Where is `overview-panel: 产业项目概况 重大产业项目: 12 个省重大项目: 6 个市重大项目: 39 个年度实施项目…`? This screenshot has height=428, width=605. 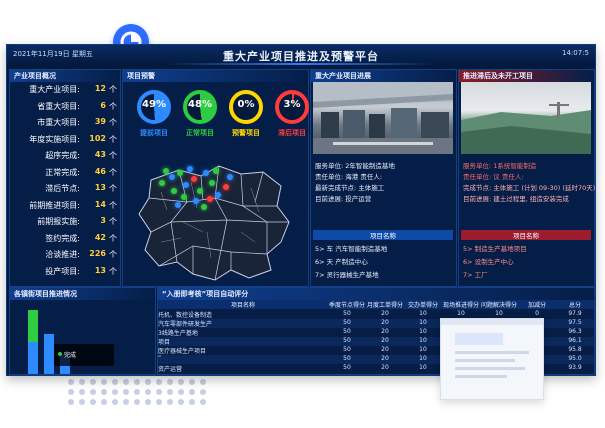
overview-panel: 产业项目概况 重大产业项目: 12 个省重大项目: 6 个市重大项目: 39 个年度实施项目… is located at coordinates (65, 178).